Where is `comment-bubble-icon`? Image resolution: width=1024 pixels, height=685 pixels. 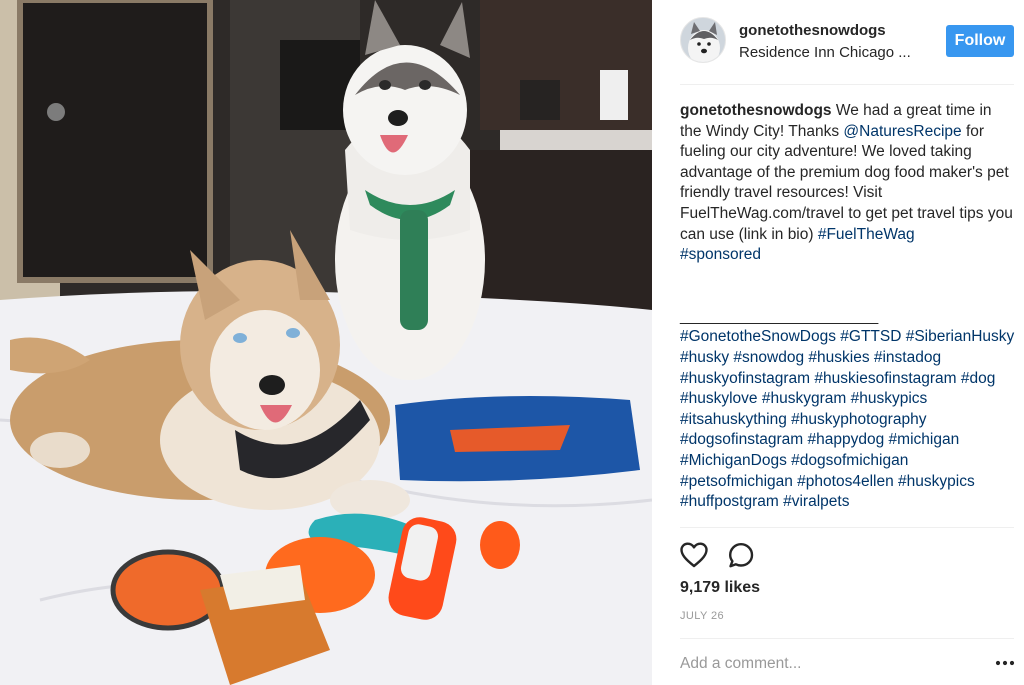 comment-bubble-icon is located at coordinates (741, 555).